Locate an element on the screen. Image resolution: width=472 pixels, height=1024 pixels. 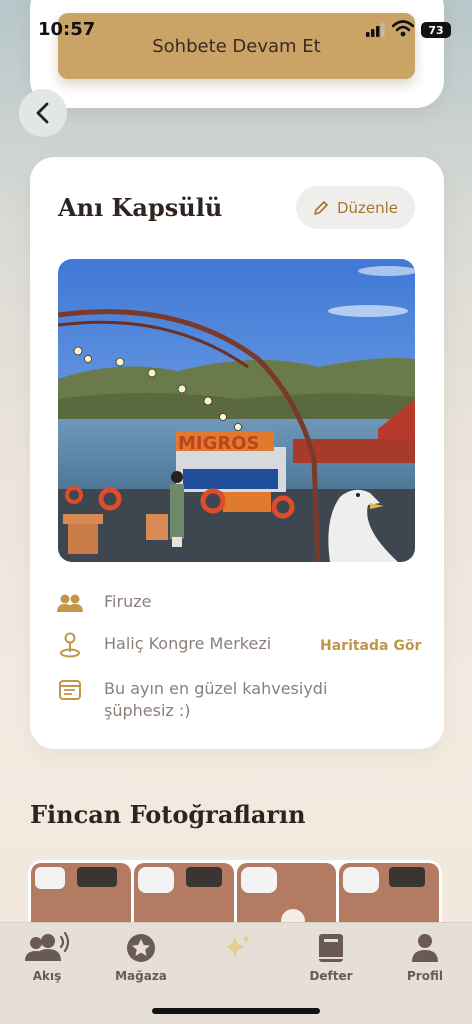
status-bar: 10:57 73 is located at coordinates (236, 29).